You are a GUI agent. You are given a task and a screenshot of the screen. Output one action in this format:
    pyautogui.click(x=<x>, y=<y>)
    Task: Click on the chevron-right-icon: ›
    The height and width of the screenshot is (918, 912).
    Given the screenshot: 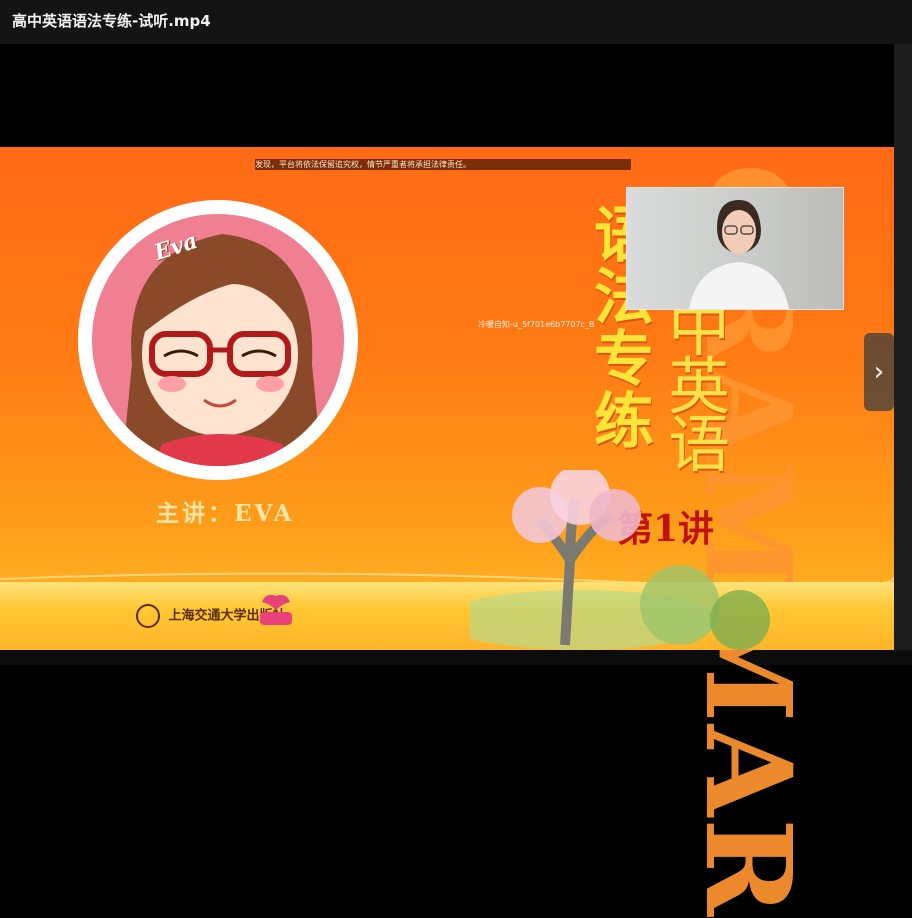 What is the action you would take?
    pyautogui.click(x=879, y=372)
    